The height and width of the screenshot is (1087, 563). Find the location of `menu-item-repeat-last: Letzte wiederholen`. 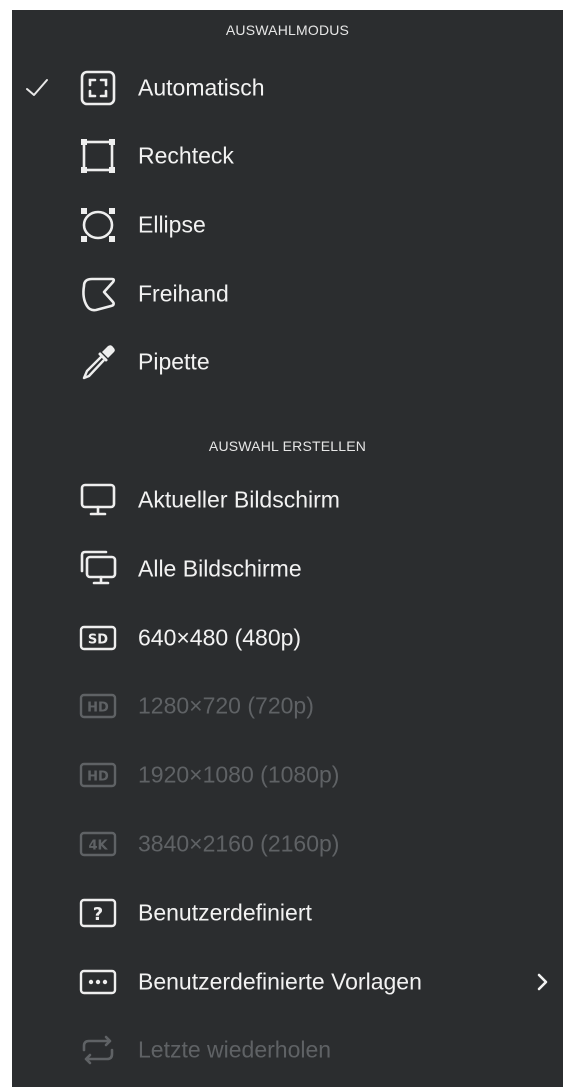

menu-item-repeat-last: Letzte wiederholen is located at coordinates (287, 1050).